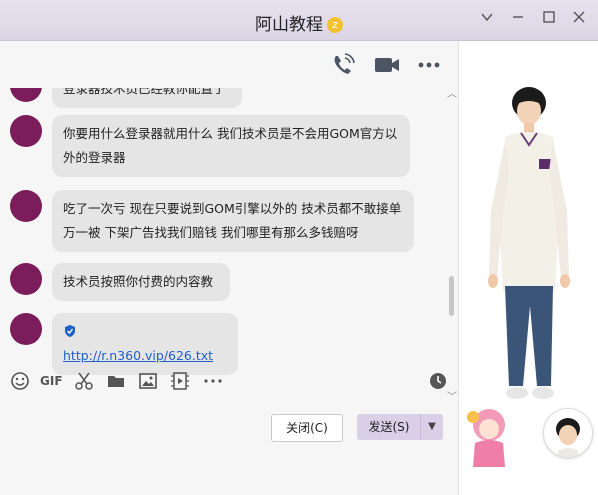  Describe the element at coordinates (51, 381) in the screenshot. I see `gif-icon: GIF` at that location.